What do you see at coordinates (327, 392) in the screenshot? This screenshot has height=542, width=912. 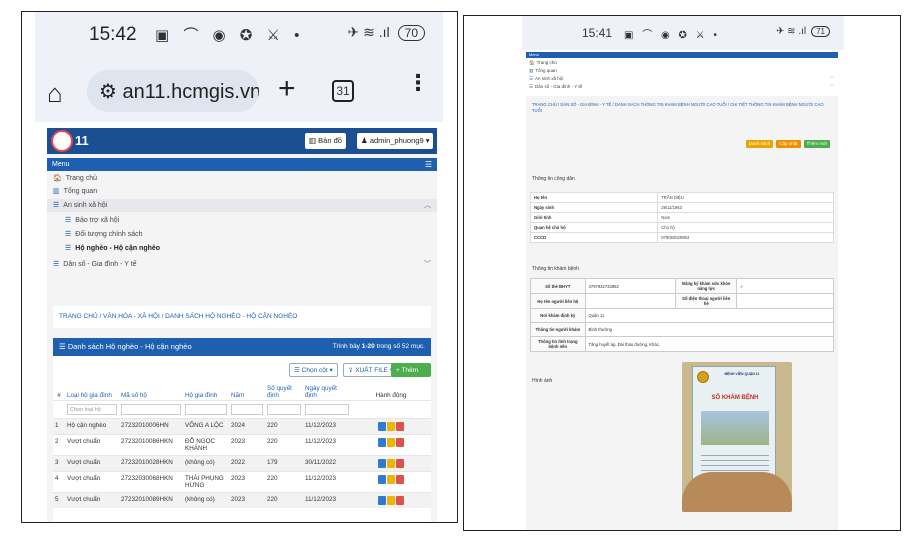 I see `col-decision-date: Ngày quyết định` at bounding box center [327, 392].